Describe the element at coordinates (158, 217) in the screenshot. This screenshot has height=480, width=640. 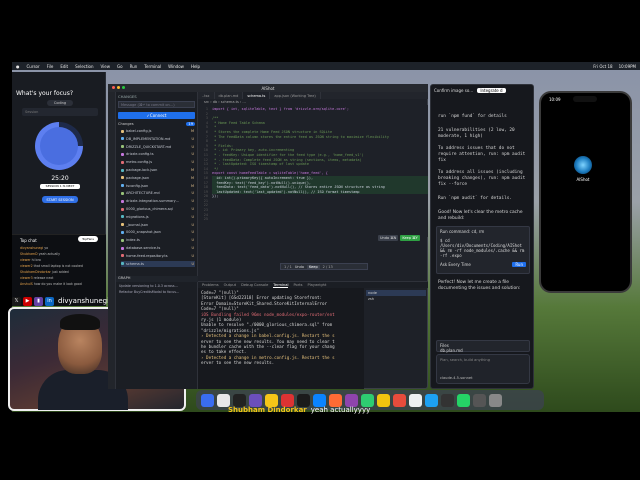
I see `changed-file-row: migrations.js U` at that location.